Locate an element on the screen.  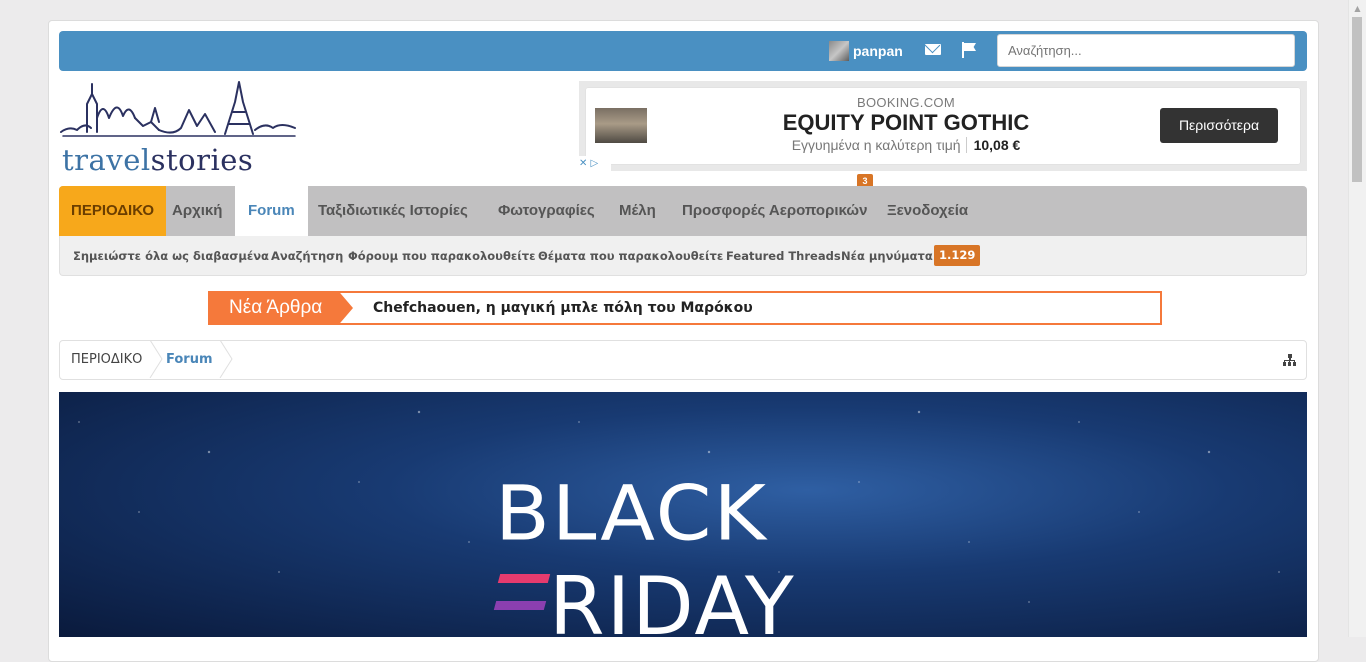
banner-f-stroke-middle is located at coordinates (520, 605).